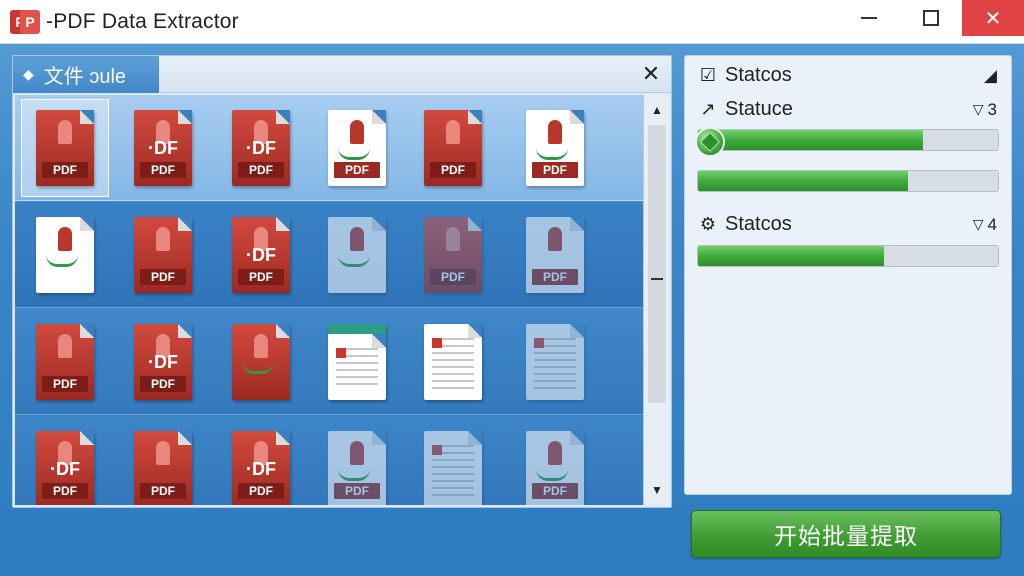  I want to click on file-panel-header: ◆ 文件 ɔule ✕, so click(342, 74).